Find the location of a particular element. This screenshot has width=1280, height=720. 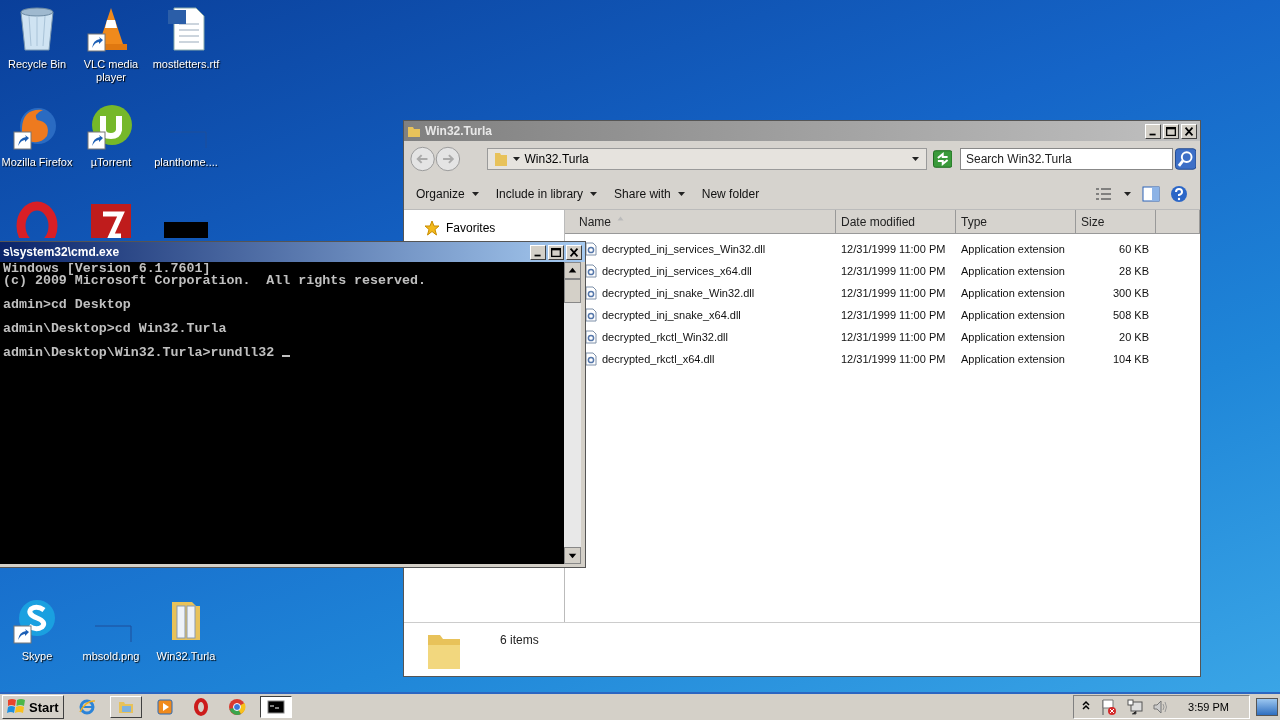

console-text: (c) 2009 Microsoft Corporation. All rights reserved. is located at coordinates (215, 281).